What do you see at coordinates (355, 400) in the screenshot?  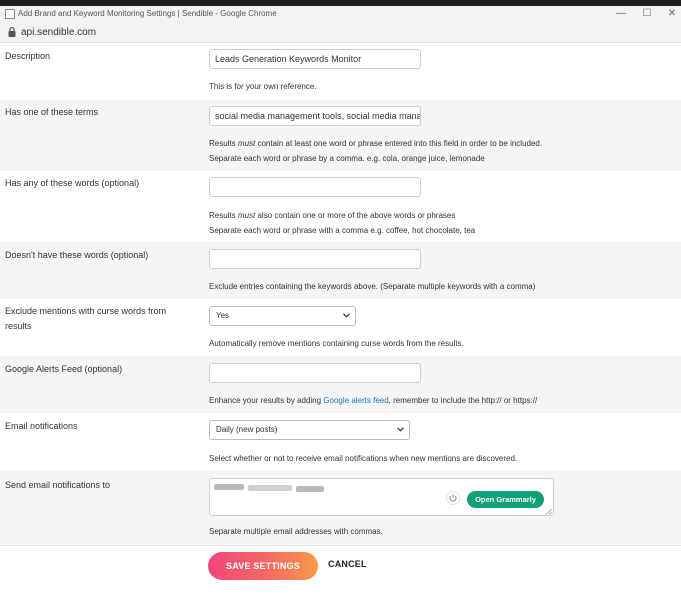 I see `google-alerts-link: Google alerts feed` at bounding box center [355, 400].